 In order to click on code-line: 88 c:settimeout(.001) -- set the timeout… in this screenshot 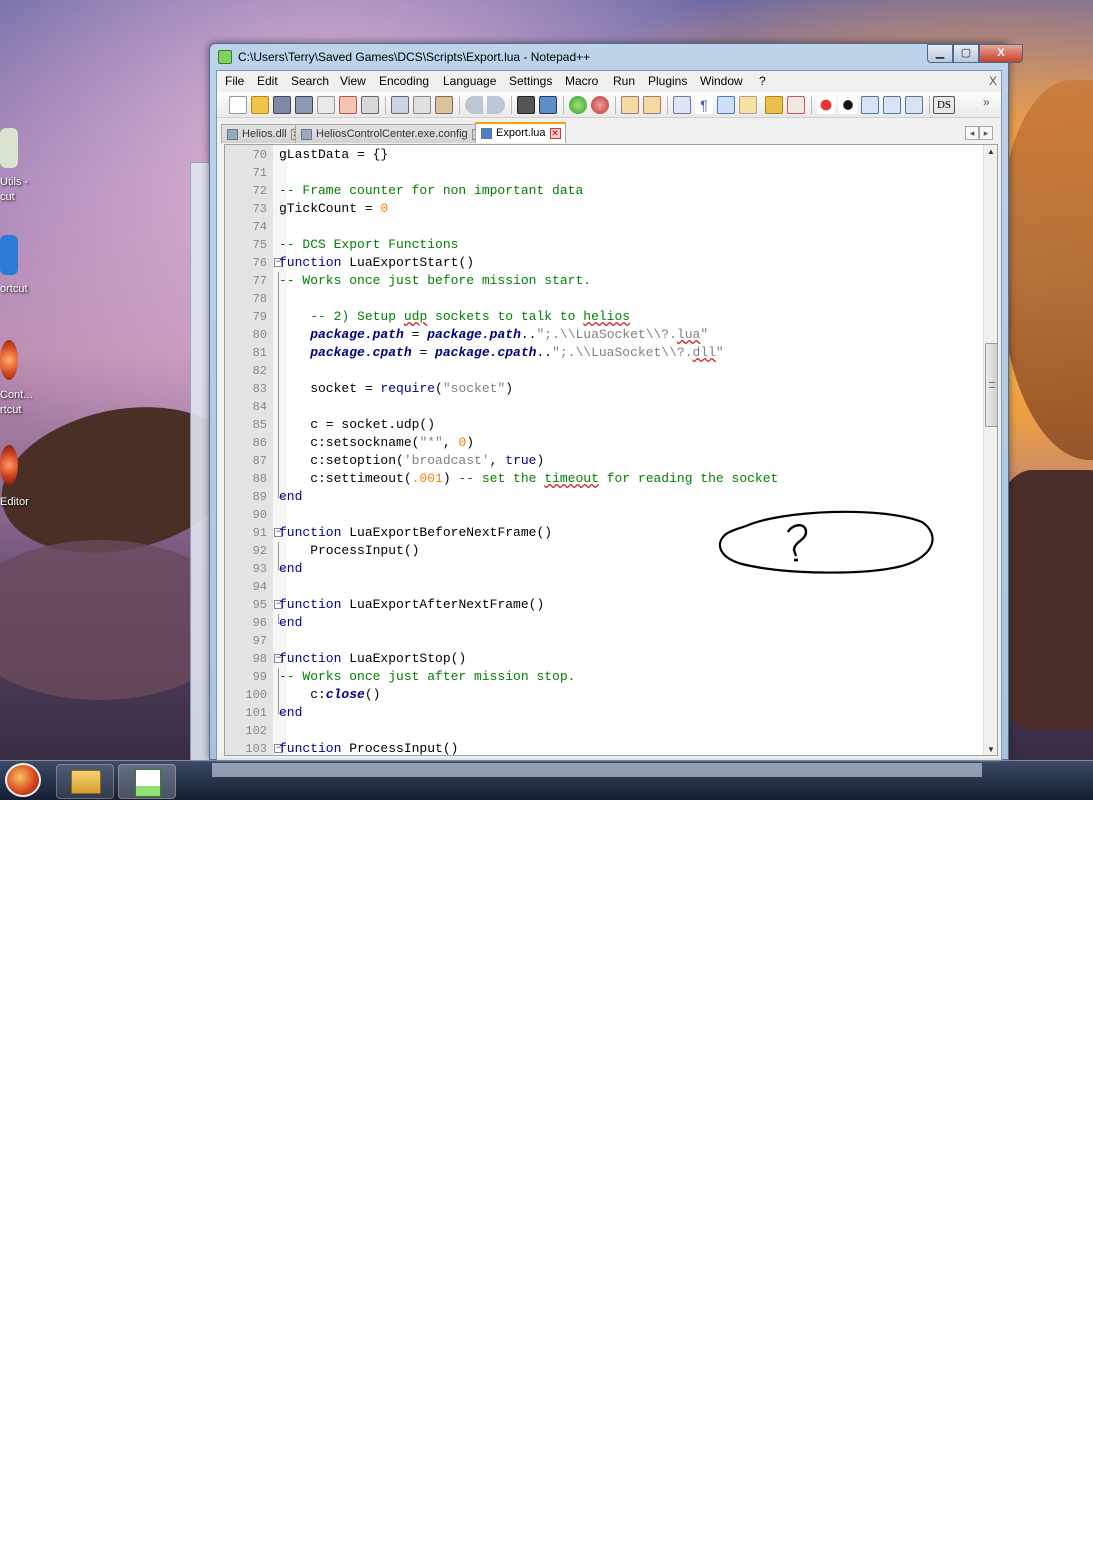, I will do `click(604, 479)`.